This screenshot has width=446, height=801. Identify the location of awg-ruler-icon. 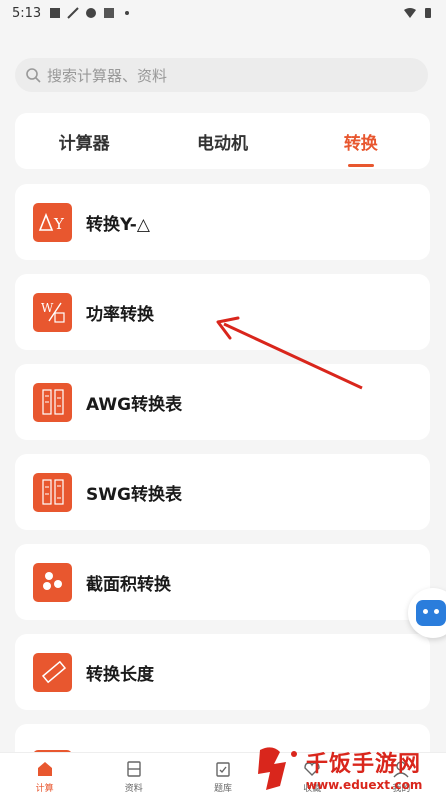
(52, 402).